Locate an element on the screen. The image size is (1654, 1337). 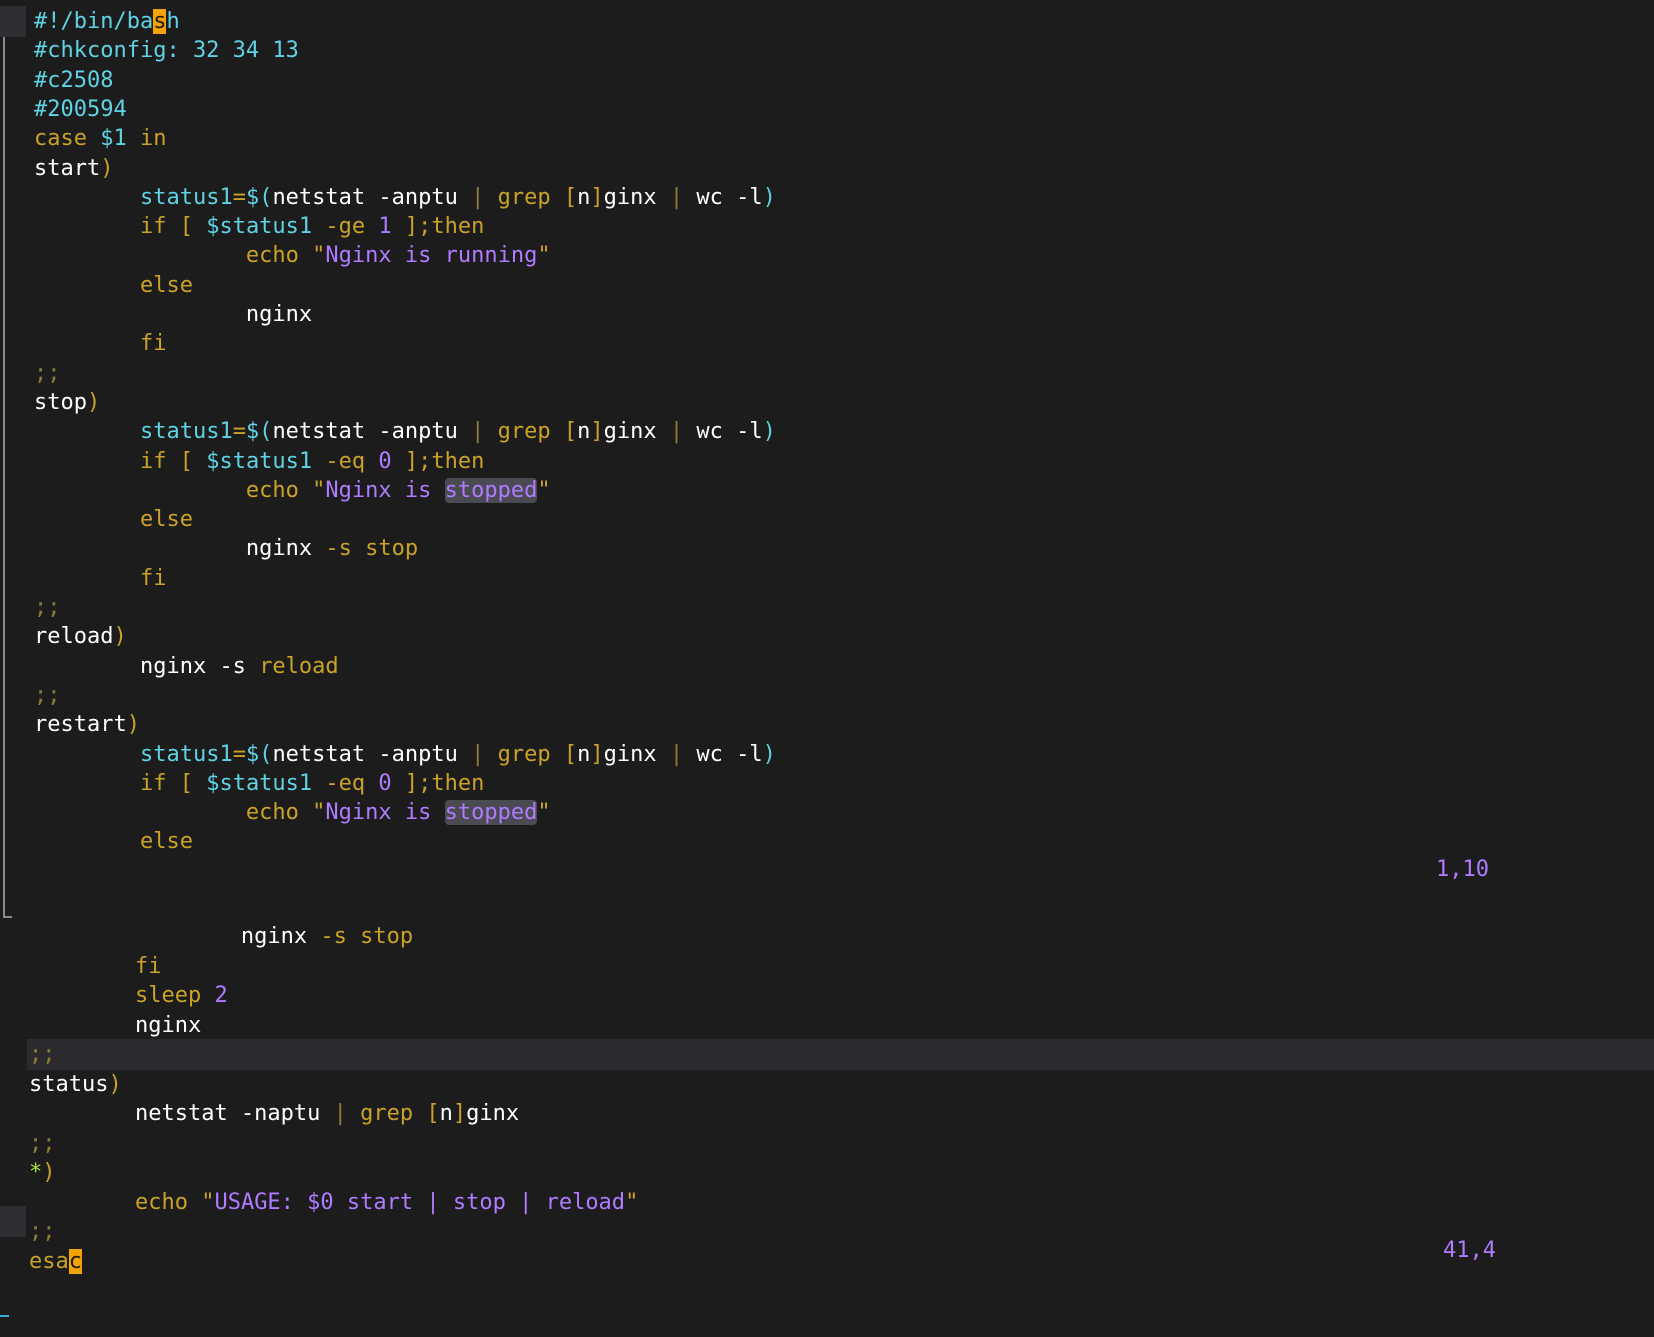
text-cursor: s is located at coordinates (160, 21).